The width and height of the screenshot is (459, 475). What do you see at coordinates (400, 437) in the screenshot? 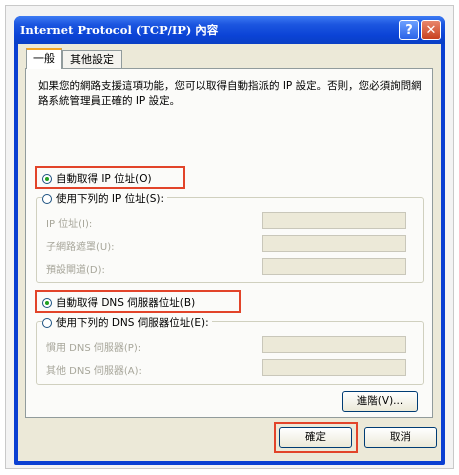
I see `cancel-button: 取消` at bounding box center [400, 437].